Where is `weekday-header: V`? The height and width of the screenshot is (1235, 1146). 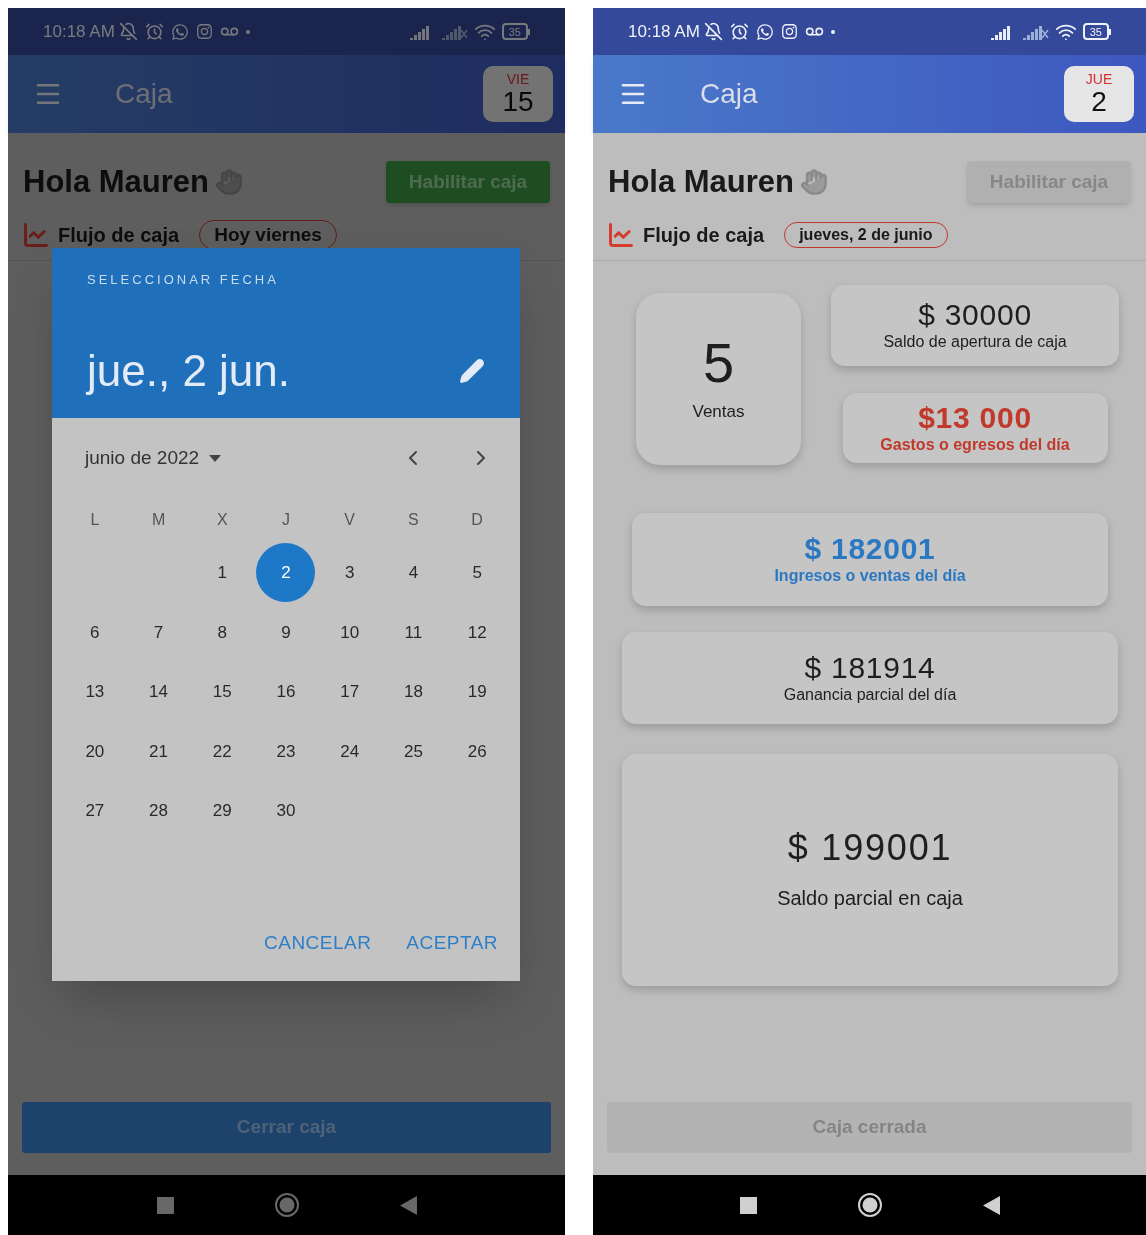 weekday-header: V is located at coordinates (350, 520).